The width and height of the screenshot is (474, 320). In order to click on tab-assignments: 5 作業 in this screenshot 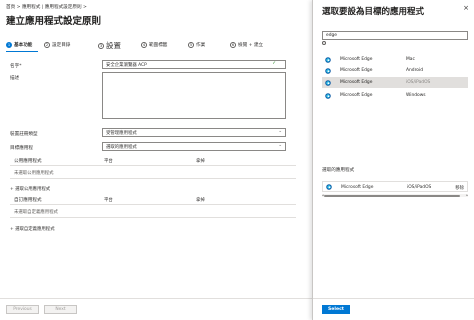, I will do `click(196, 45)`.